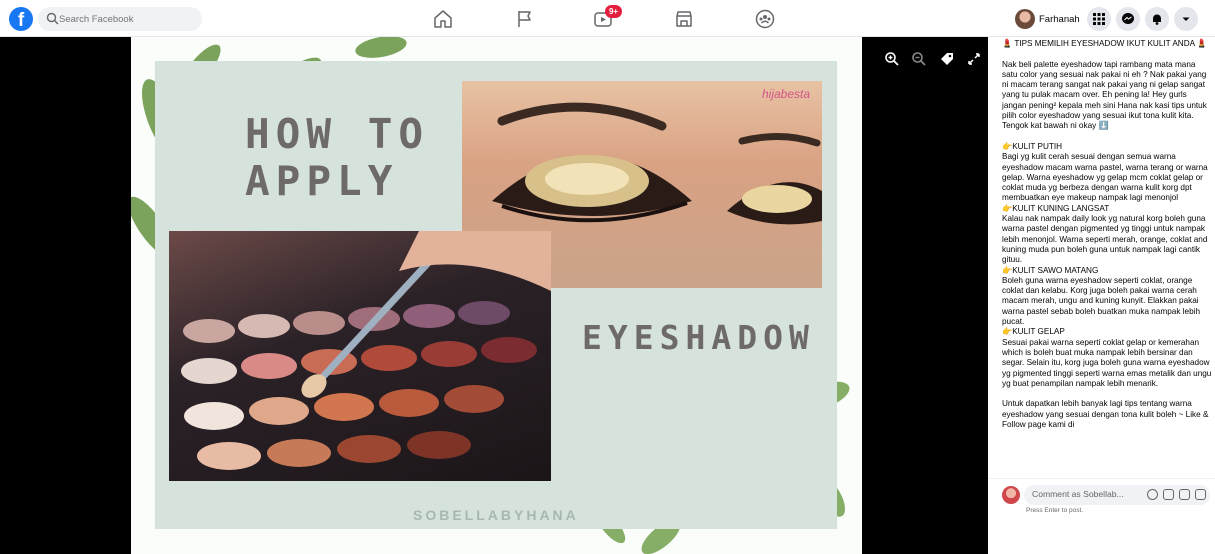 This screenshot has width=1215, height=554. I want to click on camera-icon, so click(1168, 494).